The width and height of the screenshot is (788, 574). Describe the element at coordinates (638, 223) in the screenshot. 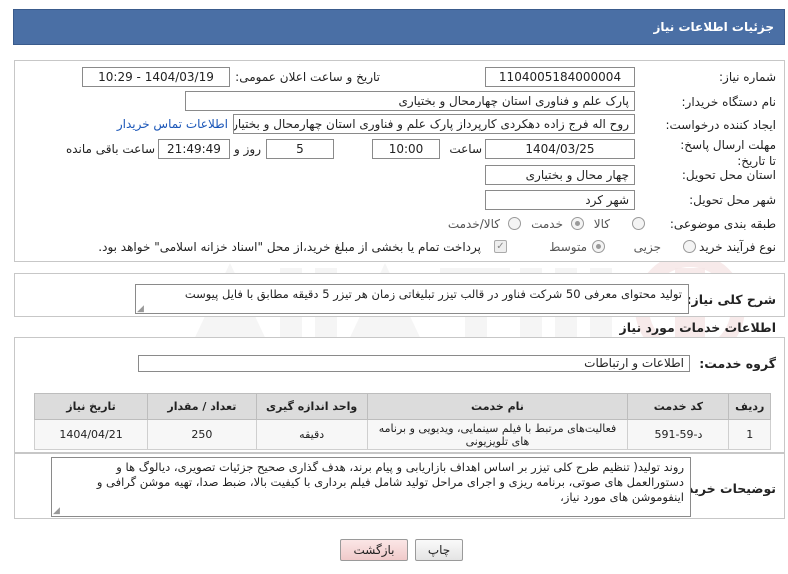

I see `category-goods-radio` at that location.